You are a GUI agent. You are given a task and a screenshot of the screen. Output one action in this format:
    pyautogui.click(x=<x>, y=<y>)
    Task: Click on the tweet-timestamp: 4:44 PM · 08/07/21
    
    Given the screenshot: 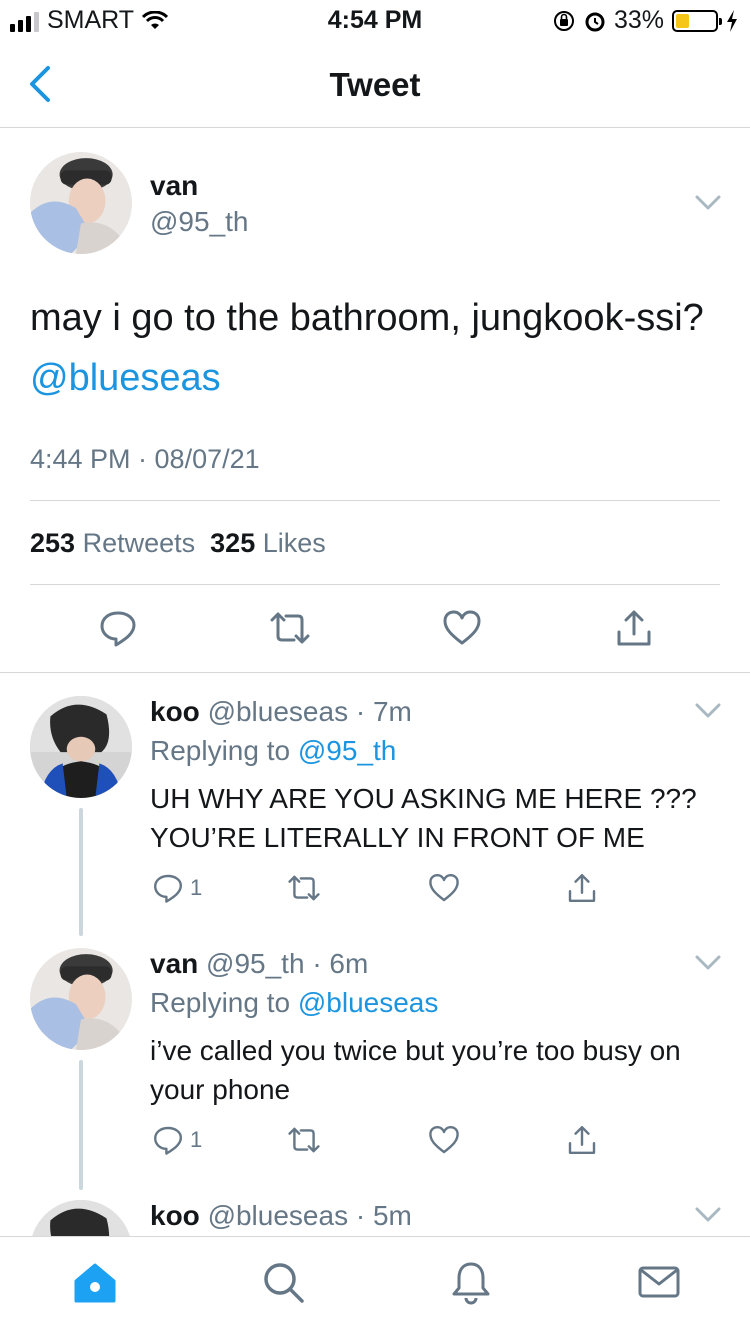 What is the action you would take?
    pyautogui.click(x=145, y=459)
    